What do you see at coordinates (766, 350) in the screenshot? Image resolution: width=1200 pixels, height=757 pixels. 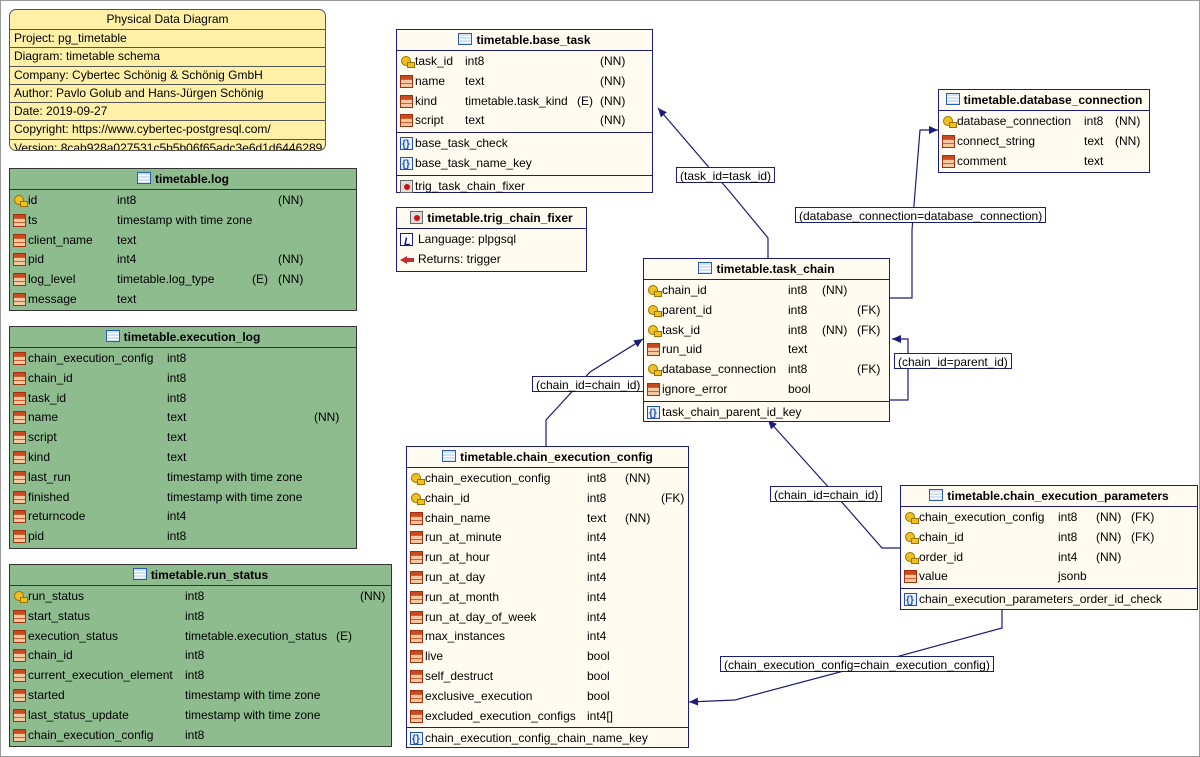 I see `column-row: run_uid text` at bounding box center [766, 350].